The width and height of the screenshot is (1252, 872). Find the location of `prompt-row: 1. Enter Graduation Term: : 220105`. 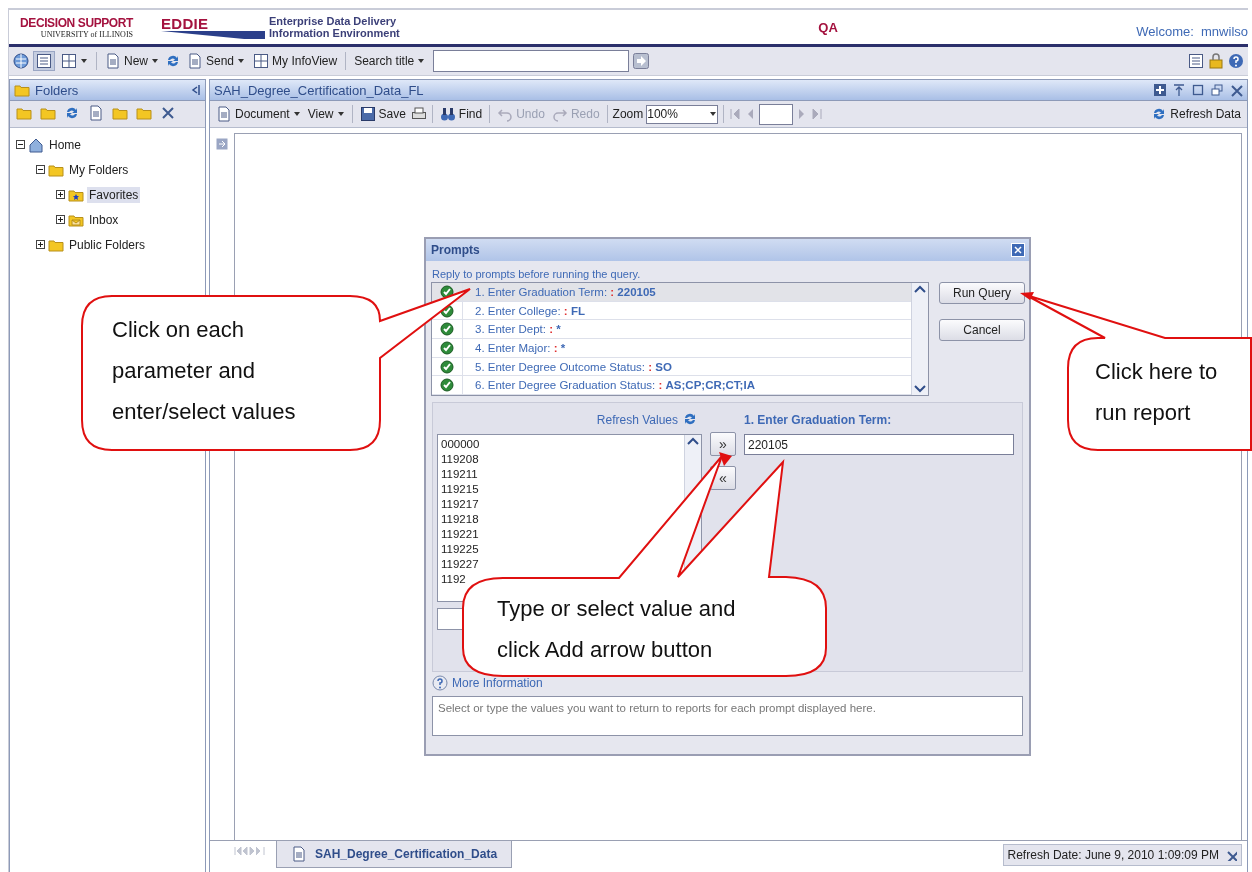

prompt-row: 1. Enter Graduation Term: : 220105 is located at coordinates (671, 292).